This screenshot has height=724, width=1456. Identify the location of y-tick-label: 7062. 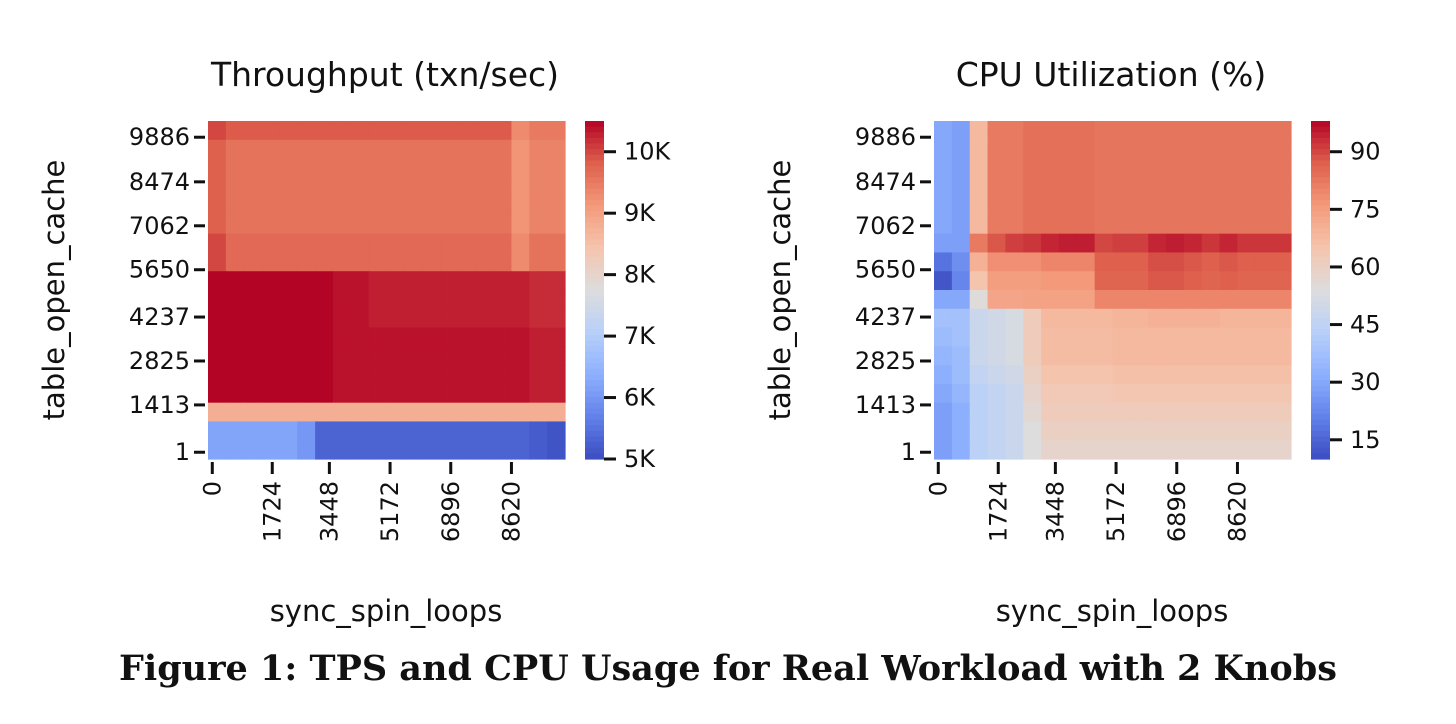
(159, 226).